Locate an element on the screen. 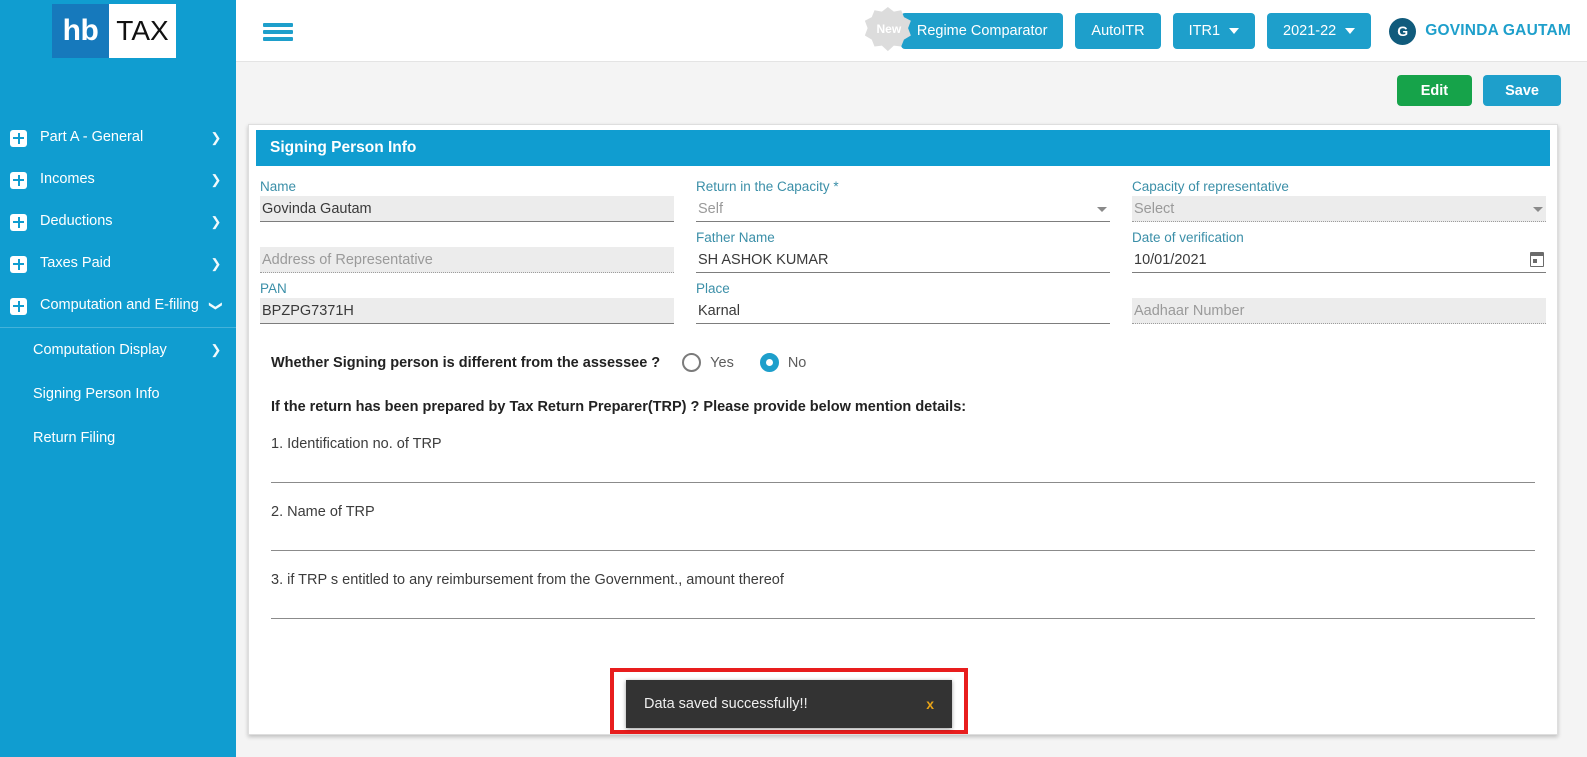 This screenshot has width=1587, height=757. regime-comparator-wrap: New Regime Comparator is located at coordinates (964, 29).